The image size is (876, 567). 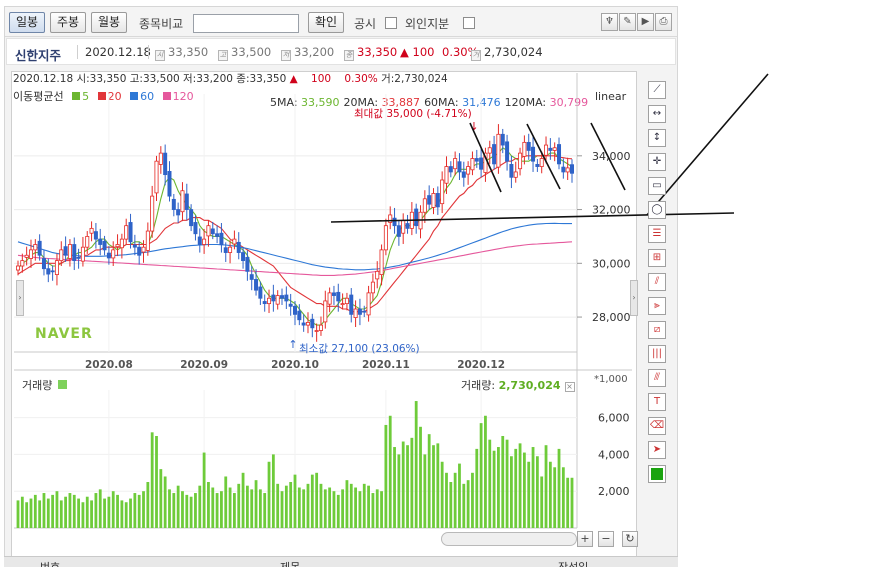 I want to click on board-col-title: 제목, so click(x=290, y=563).